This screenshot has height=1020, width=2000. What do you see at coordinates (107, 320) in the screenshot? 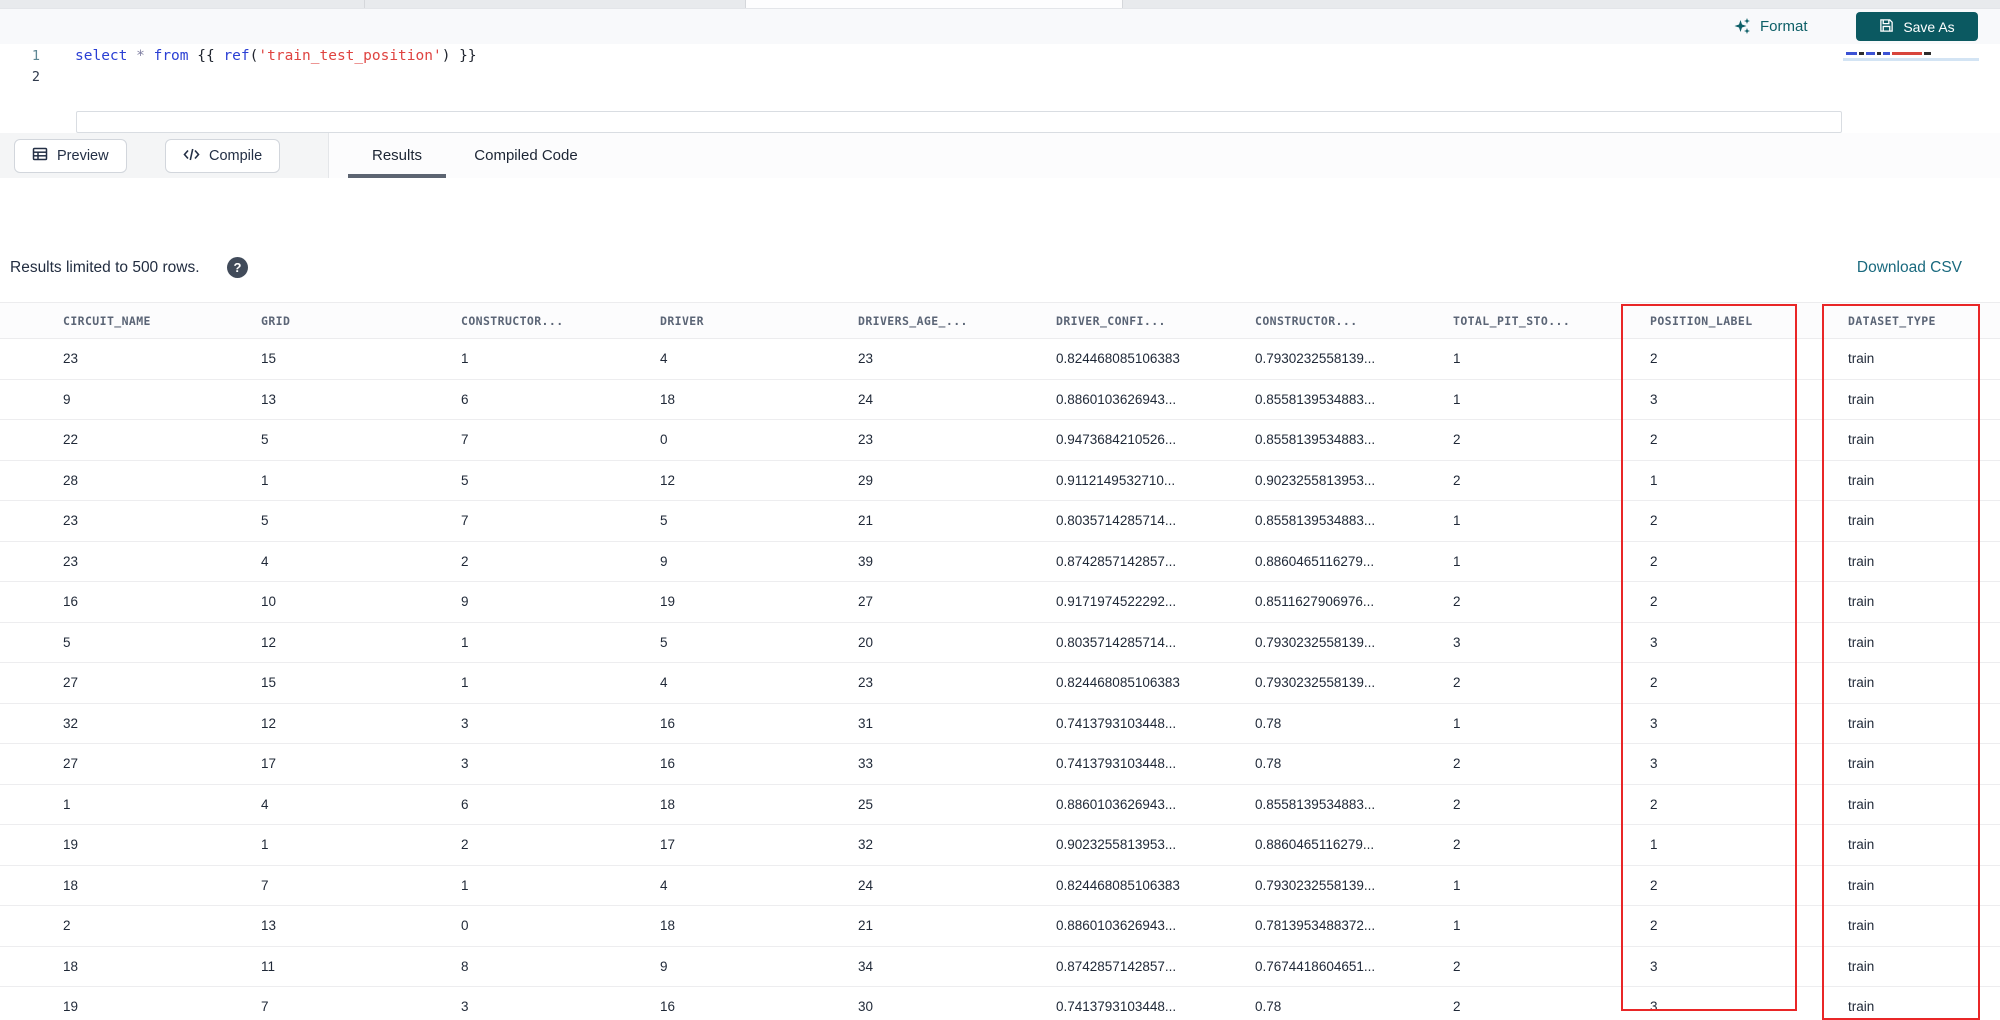
I see `column-header: CIRCUIT_NAME` at bounding box center [107, 320].